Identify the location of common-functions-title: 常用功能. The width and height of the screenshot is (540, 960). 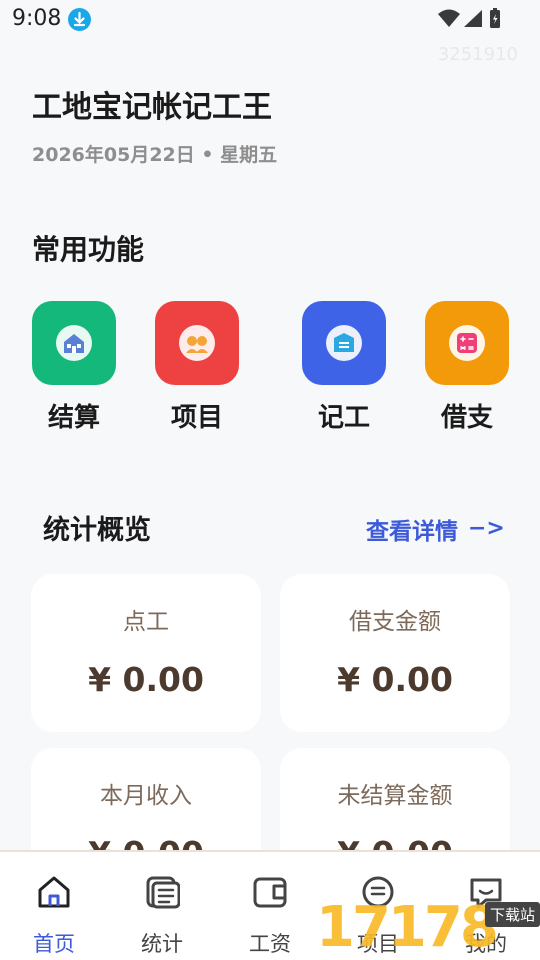
(88, 249).